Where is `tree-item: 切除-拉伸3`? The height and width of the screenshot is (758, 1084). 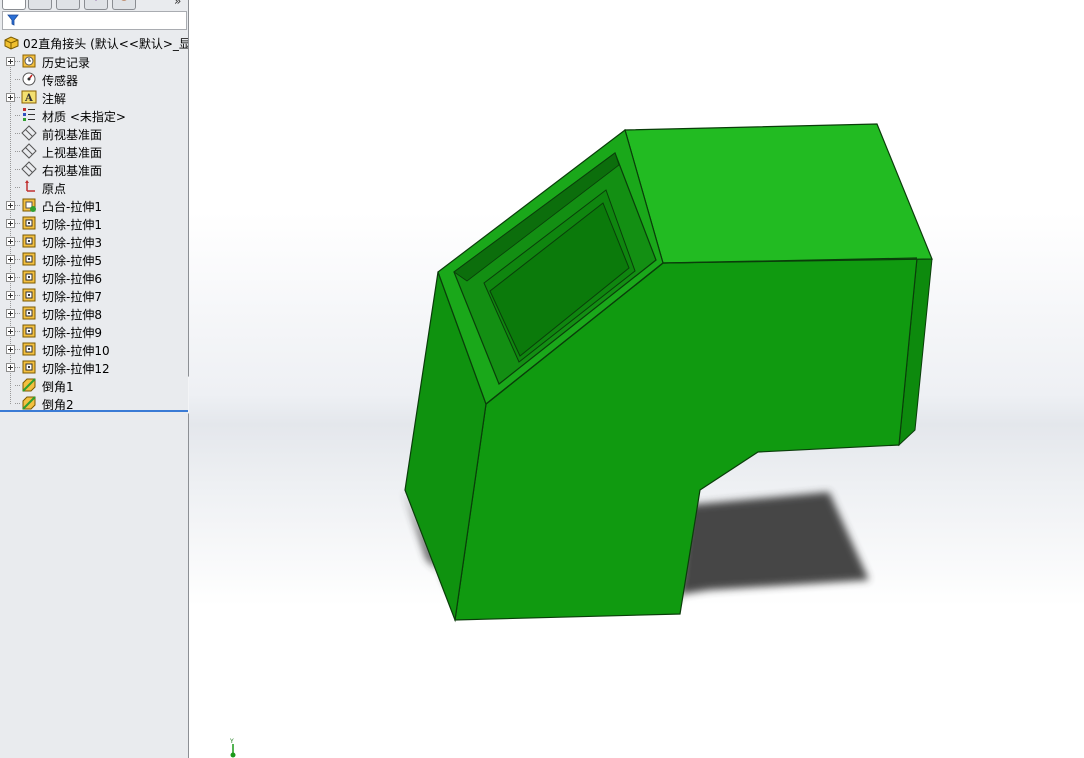
tree-item: 切除-拉伸3 is located at coordinates (94, 241).